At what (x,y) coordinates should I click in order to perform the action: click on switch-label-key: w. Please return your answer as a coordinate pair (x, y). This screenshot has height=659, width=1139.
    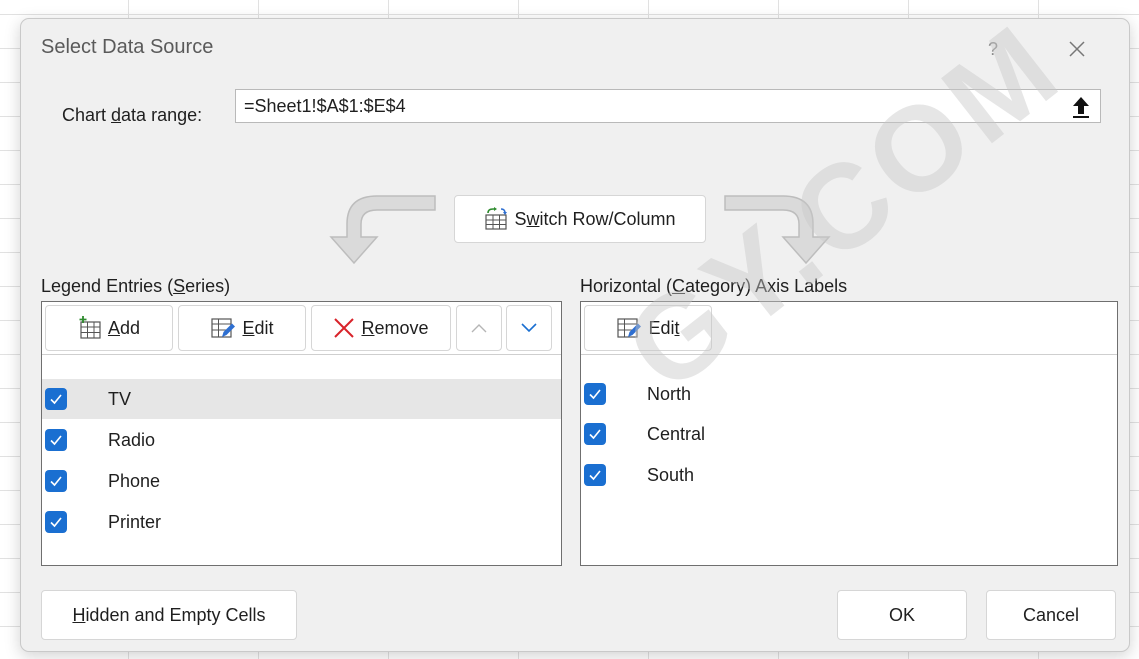
    Looking at the image, I should click on (533, 218).